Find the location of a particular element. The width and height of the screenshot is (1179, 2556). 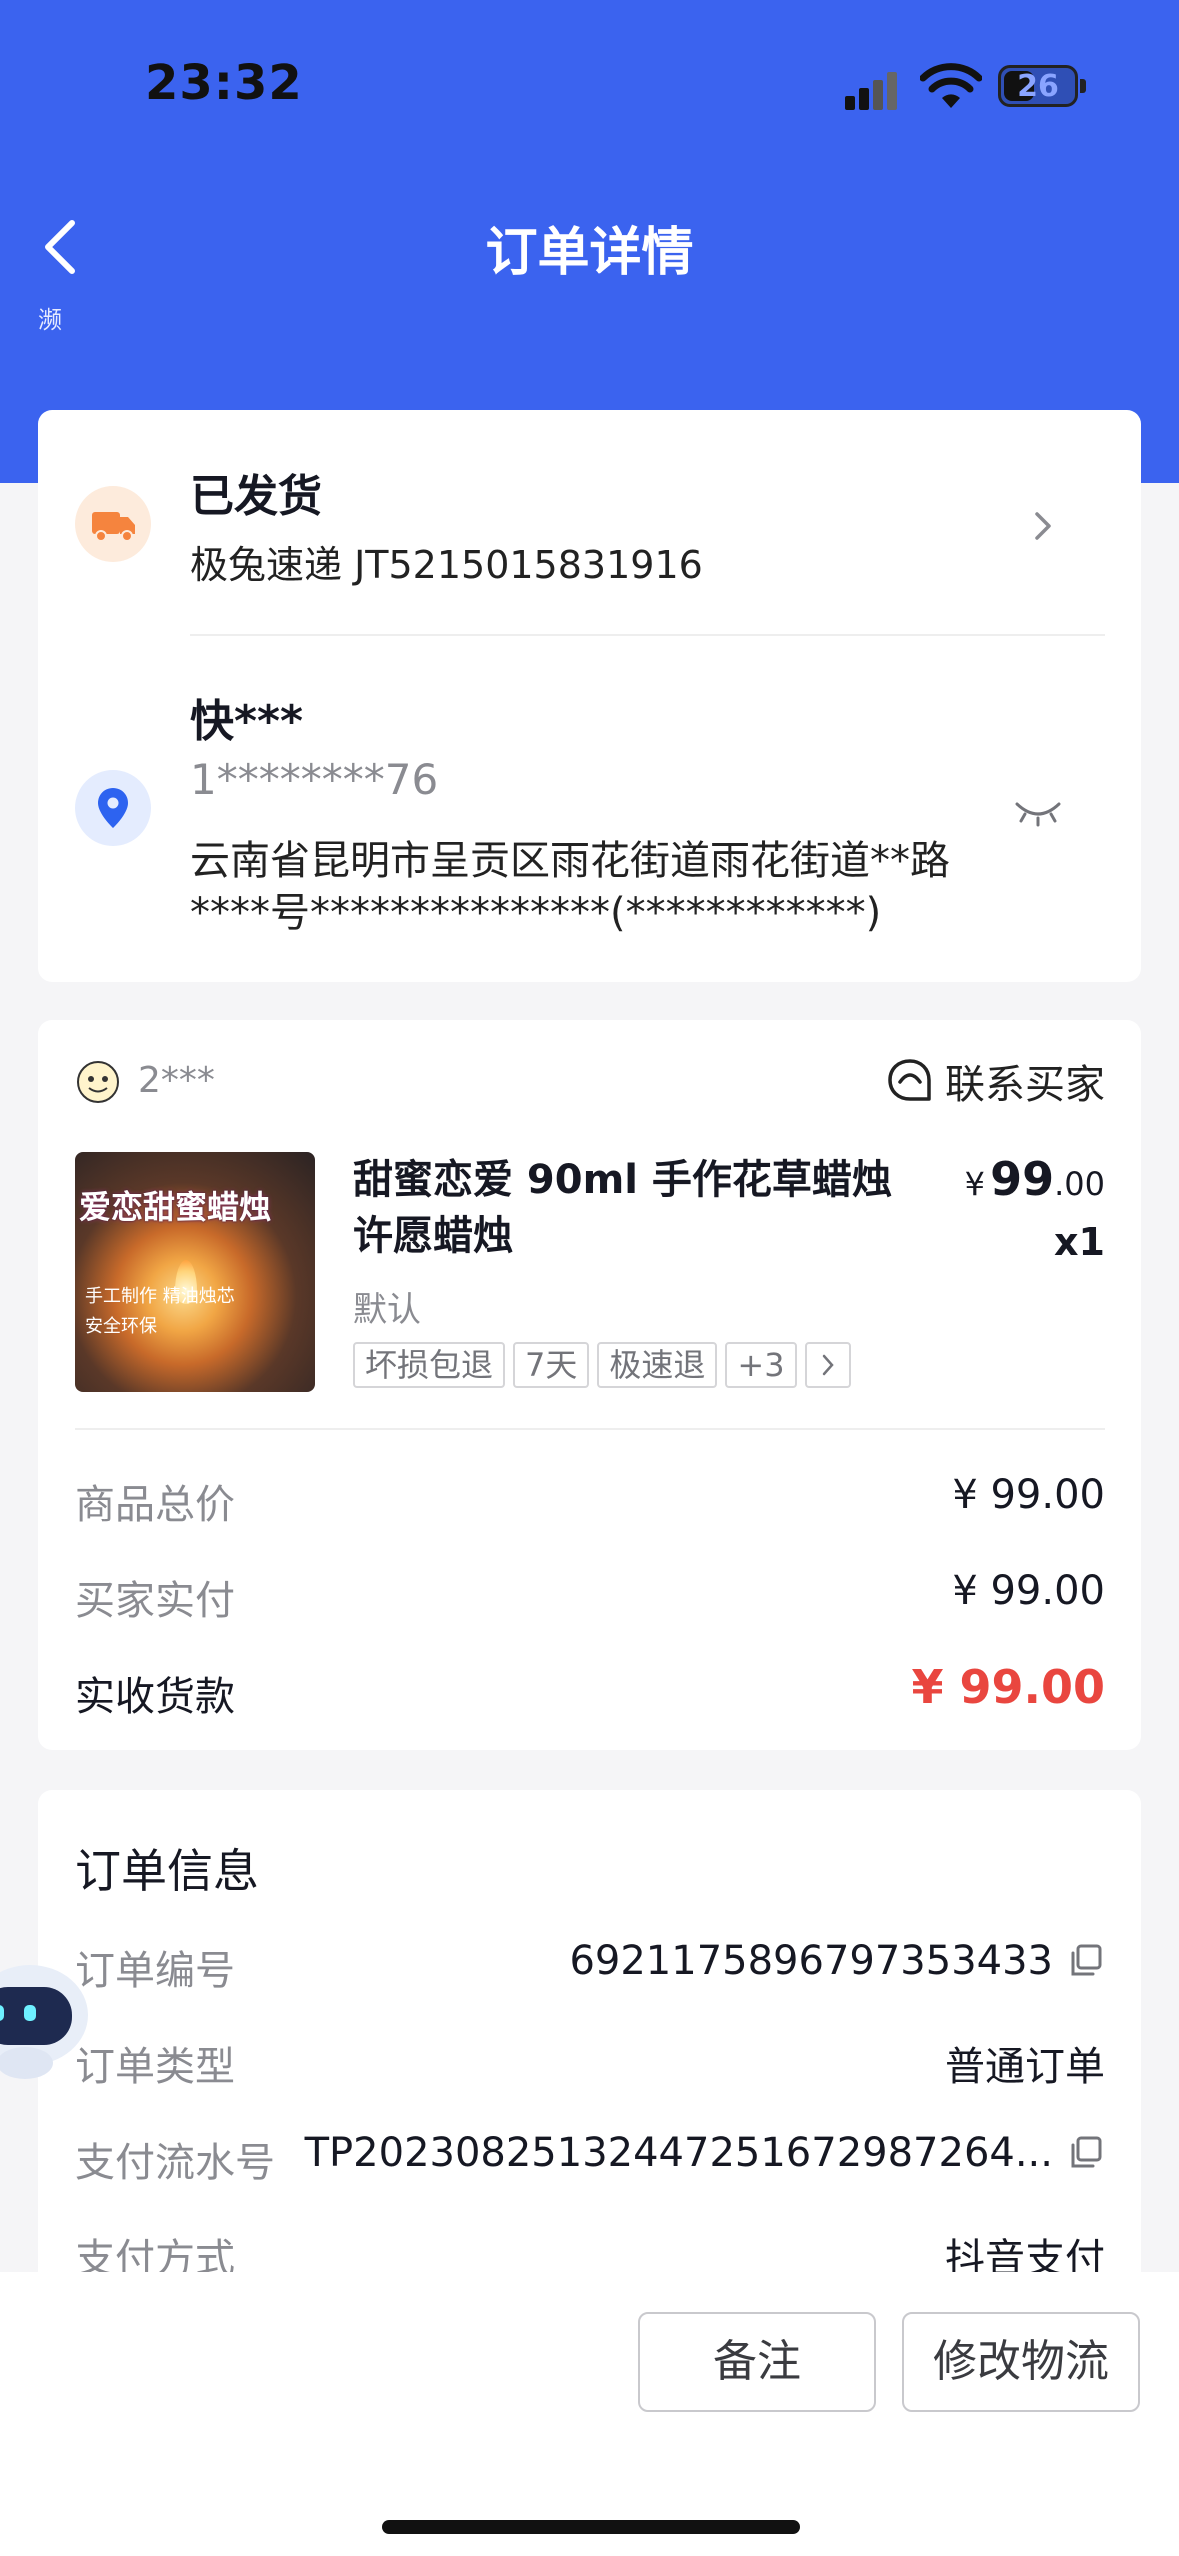

battery-tip is located at coordinates (1083, 86).